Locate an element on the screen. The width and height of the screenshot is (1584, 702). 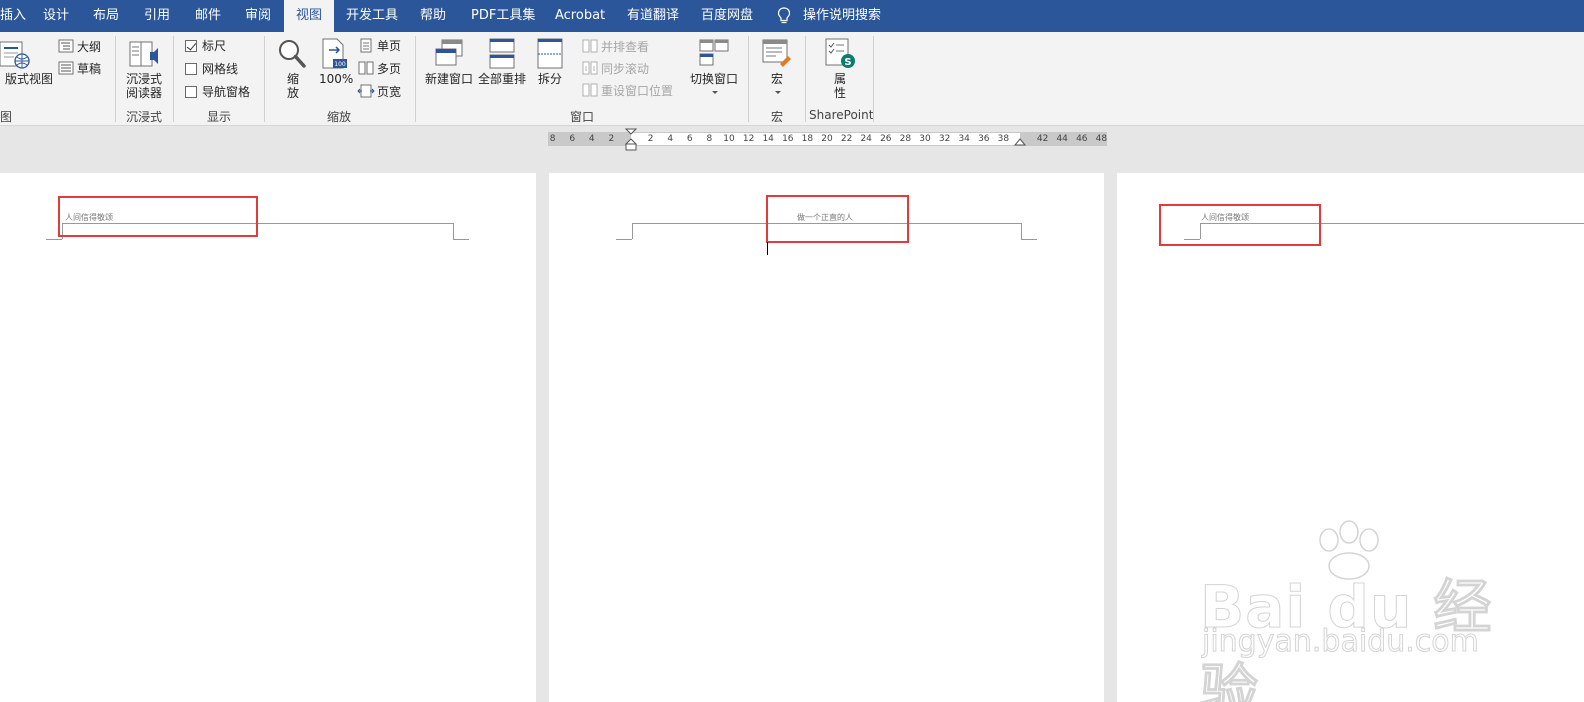
print-layout-icon is located at coordinates (15, 55).